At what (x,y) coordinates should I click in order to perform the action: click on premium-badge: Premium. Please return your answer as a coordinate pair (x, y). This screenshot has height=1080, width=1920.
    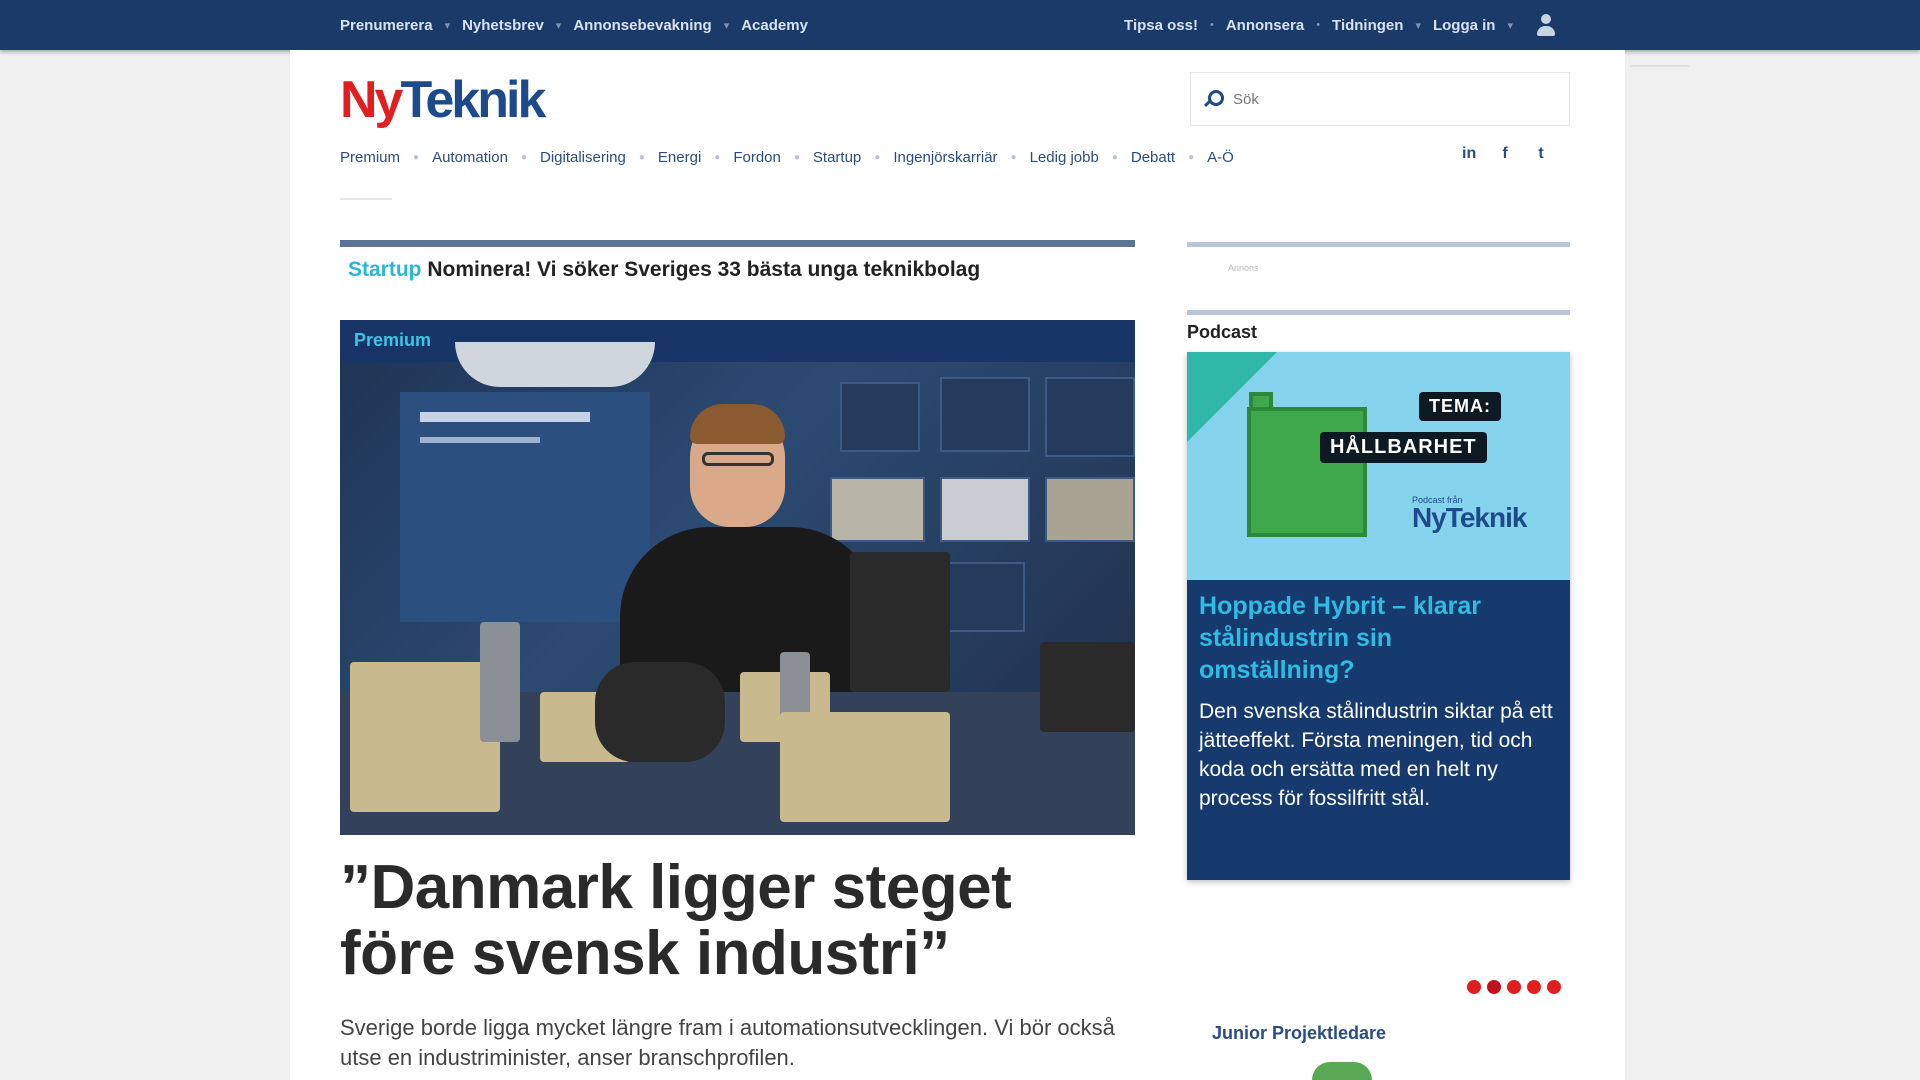
    Looking at the image, I should click on (393, 340).